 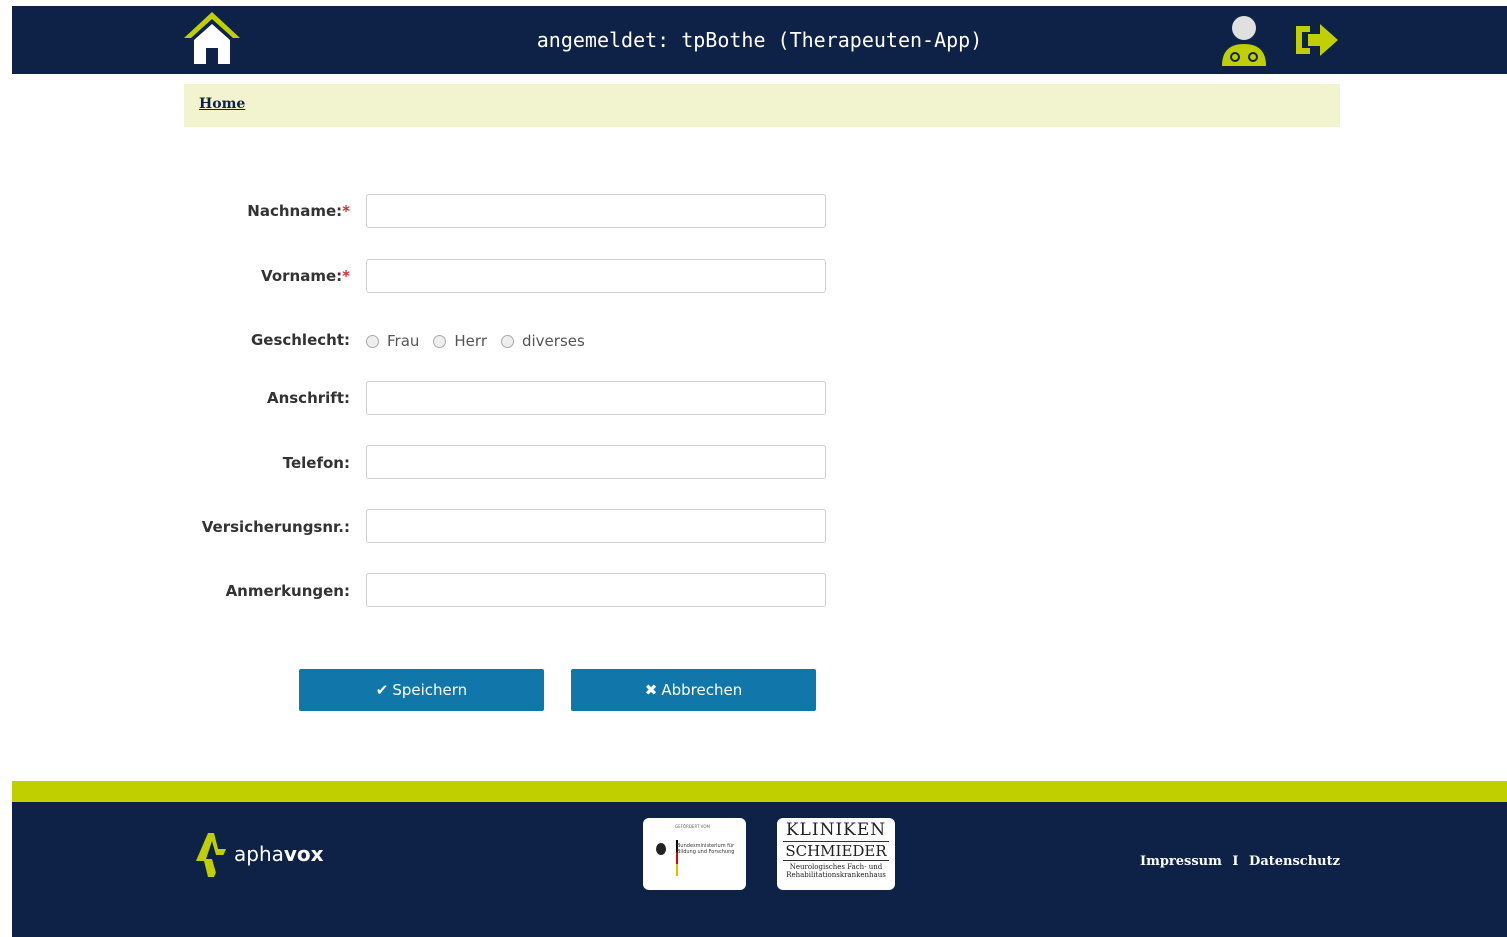 What do you see at coordinates (651, 690) in the screenshot?
I see `close-icon: ✖` at bounding box center [651, 690].